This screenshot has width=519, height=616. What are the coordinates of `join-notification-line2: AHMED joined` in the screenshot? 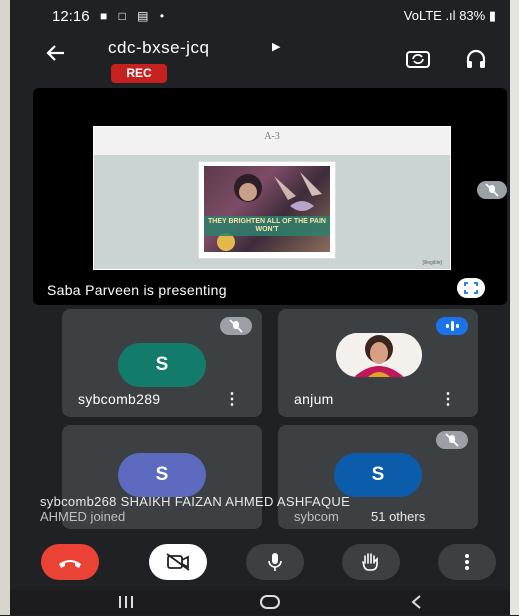 It's located at (83, 516).